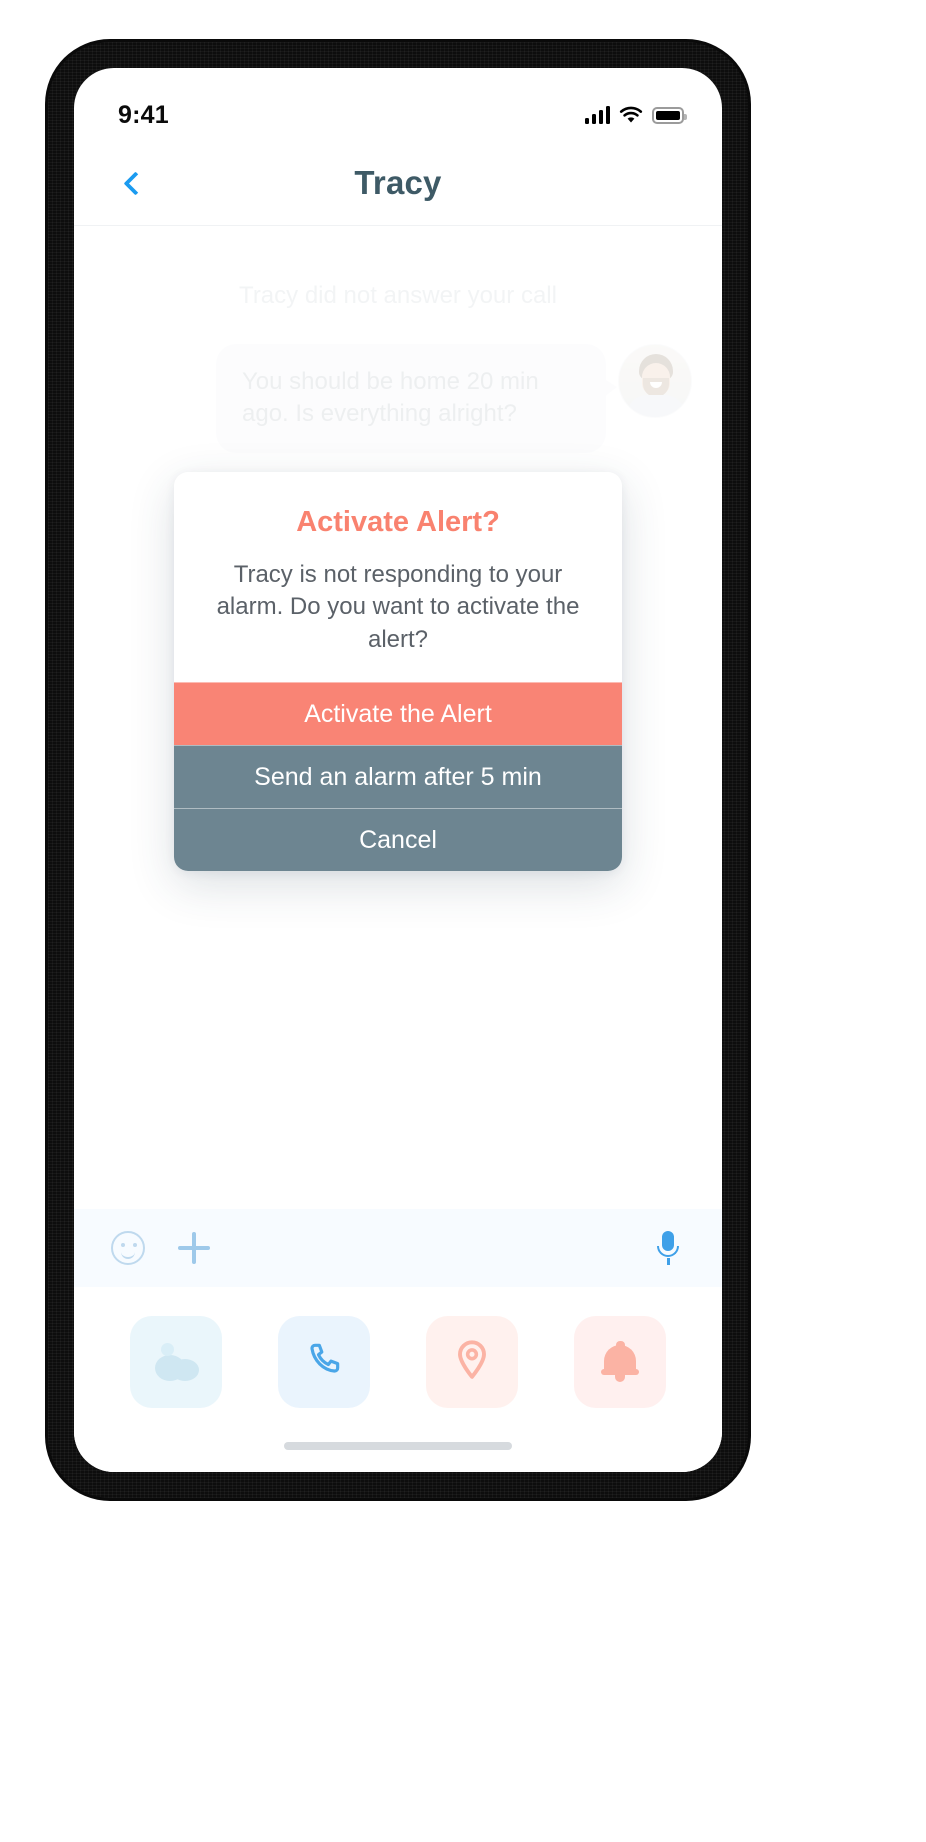 The height and width of the screenshot is (1842, 926). I want to click on location-pin-icon, so click(472, 1362).